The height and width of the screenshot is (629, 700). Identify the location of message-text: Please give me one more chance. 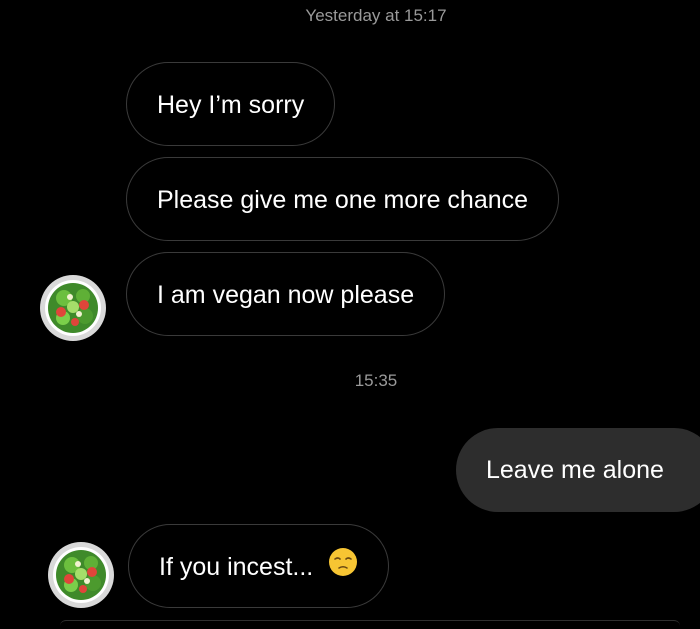
(343, 200).